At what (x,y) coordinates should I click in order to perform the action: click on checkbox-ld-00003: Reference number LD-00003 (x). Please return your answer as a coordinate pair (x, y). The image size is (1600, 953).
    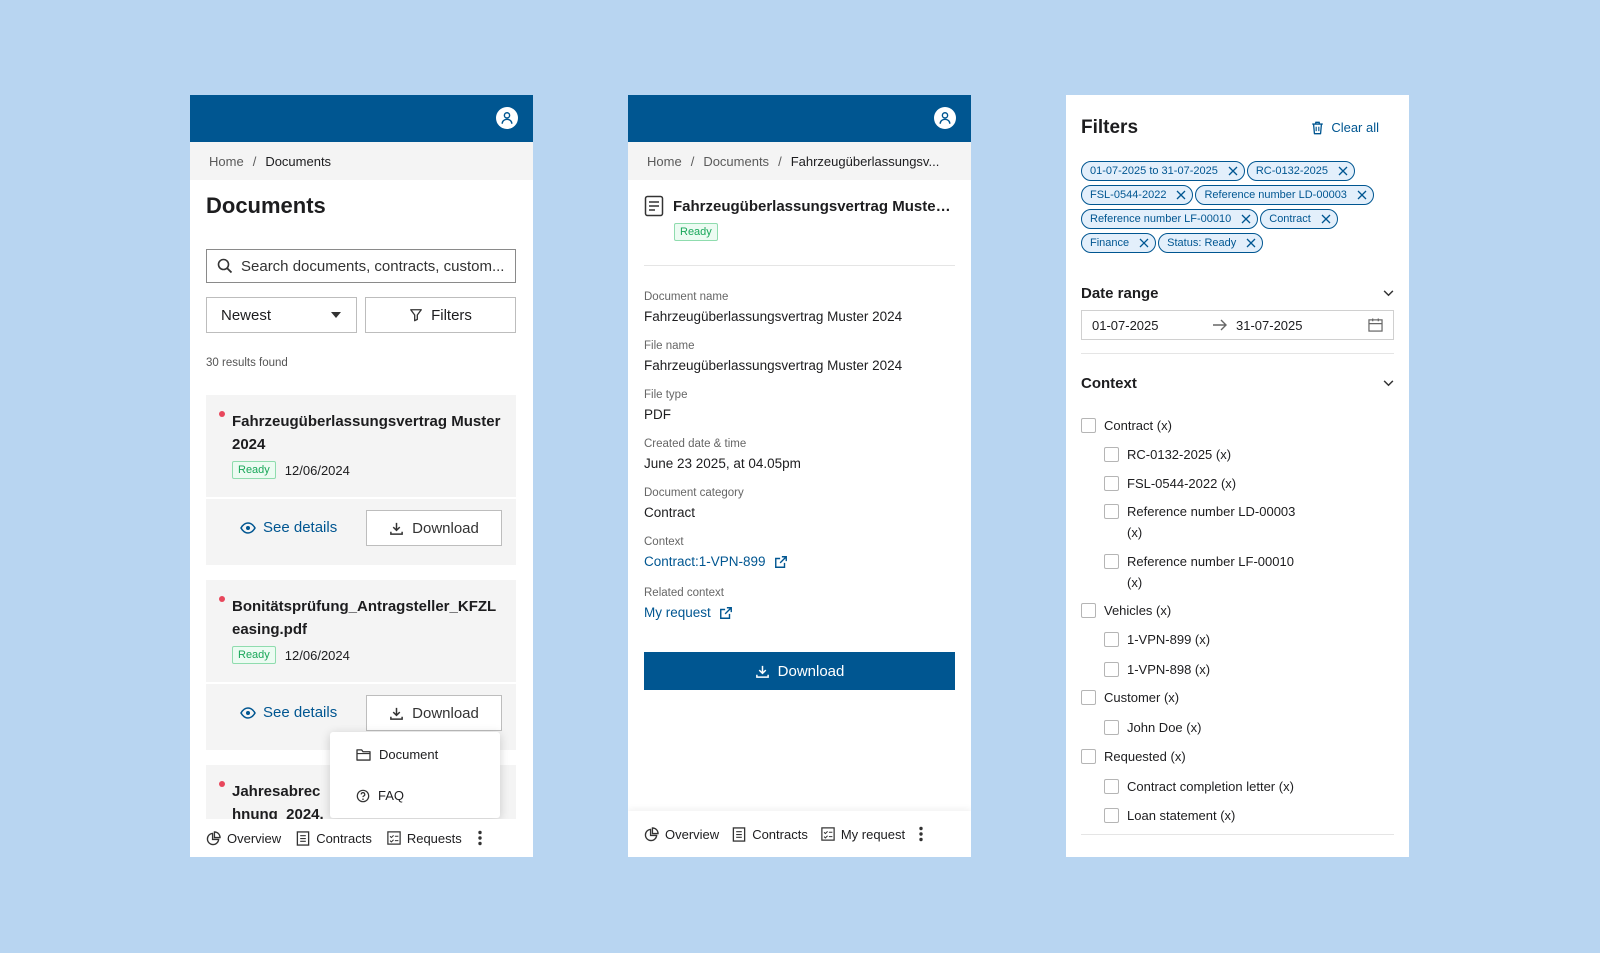
    Looking at the image, I should click on (1204, 522).